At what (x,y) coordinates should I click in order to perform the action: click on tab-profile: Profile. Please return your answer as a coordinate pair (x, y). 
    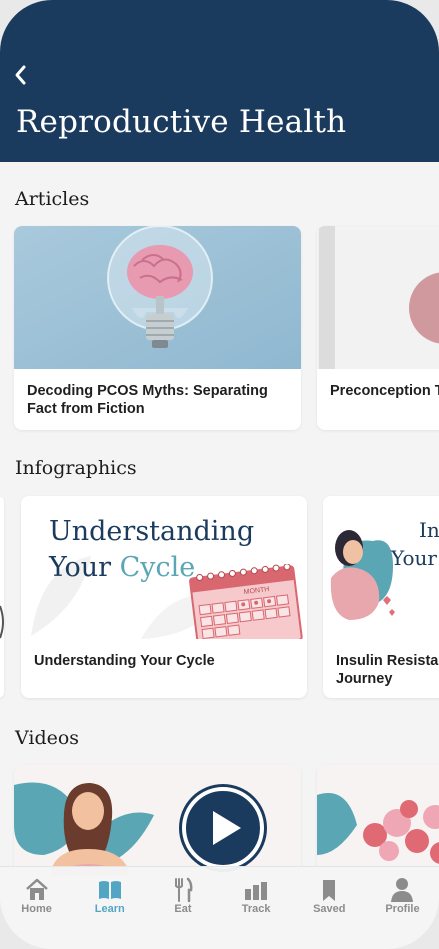
    Looking at the image, I should click on (402, 908).